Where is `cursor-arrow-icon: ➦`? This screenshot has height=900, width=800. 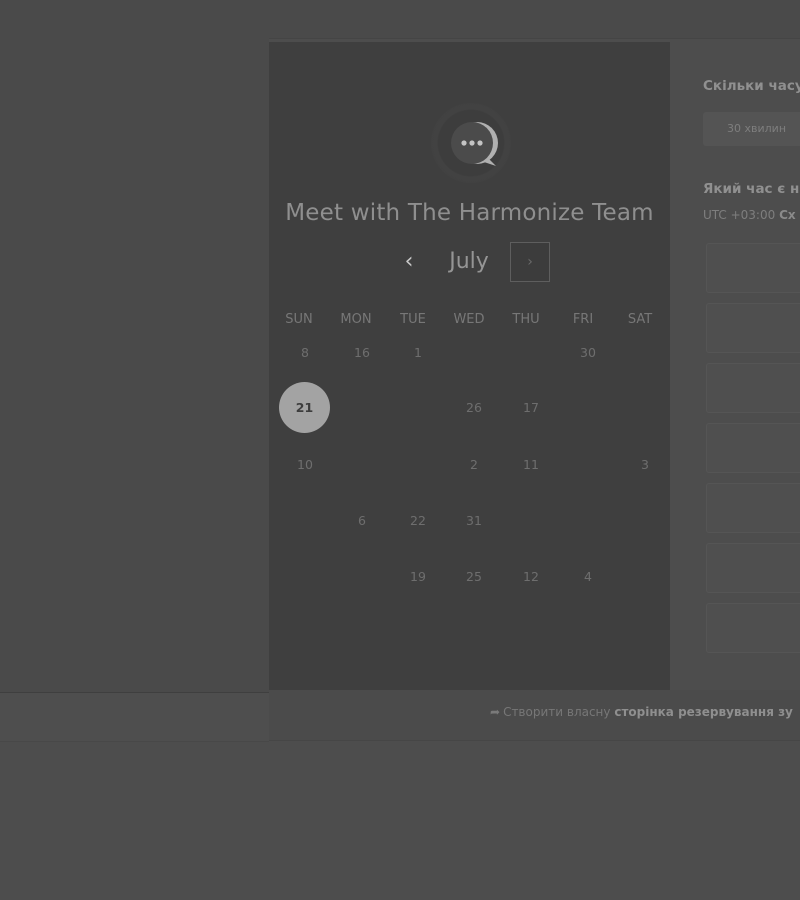 cursor-arrow-icon: ➦ is located at coordinates (495, 712).